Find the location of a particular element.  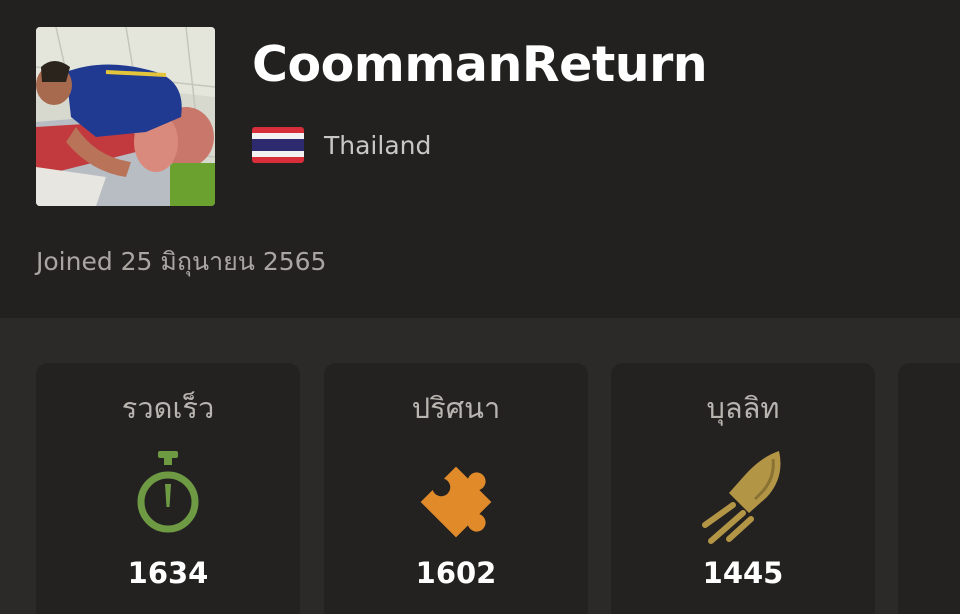

joined-date: Joined 25 มิถุนายน 2565 is located at coordinates (181, 261).